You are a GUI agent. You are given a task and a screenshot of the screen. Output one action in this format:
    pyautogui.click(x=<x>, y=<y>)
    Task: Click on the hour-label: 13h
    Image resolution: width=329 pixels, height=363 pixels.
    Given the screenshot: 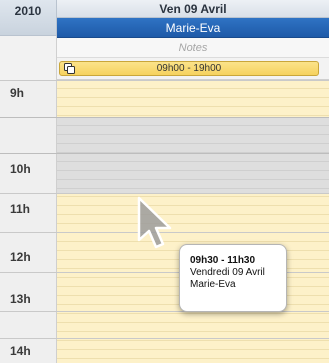 What is the action you would take?
    pyautogui.click(x=20, y=299)
    